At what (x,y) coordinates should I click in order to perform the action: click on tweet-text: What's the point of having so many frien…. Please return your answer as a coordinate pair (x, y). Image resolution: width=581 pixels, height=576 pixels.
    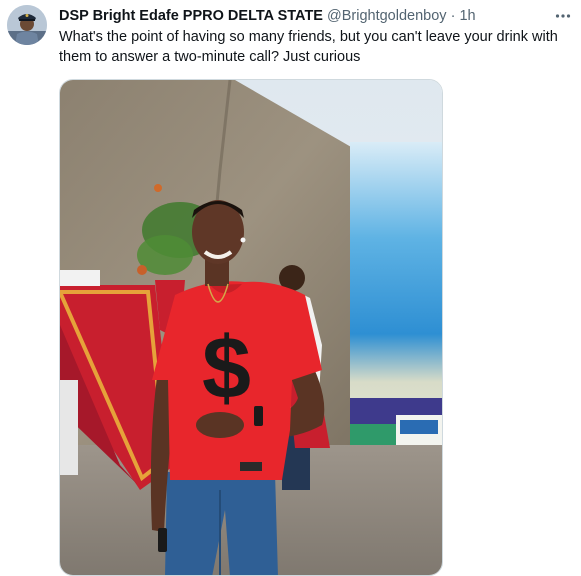
    Looking at the image, I should click on (308, 47).